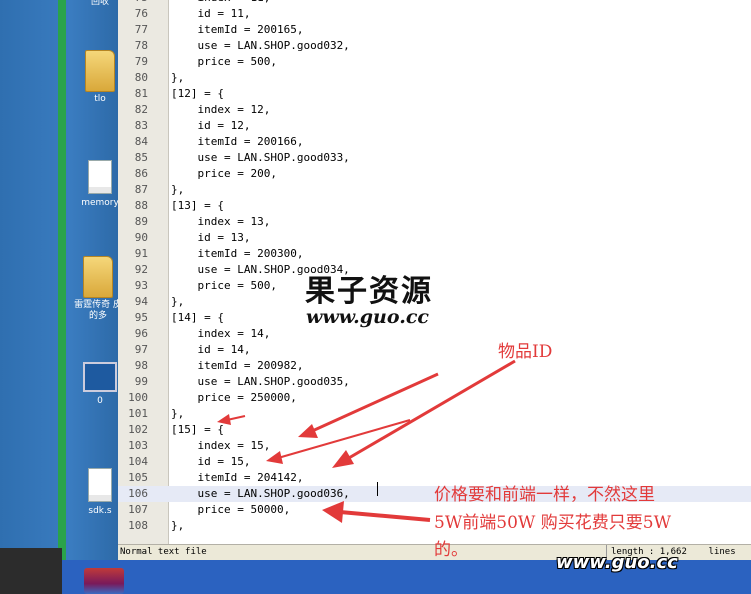  I want to click on annotation-arrows, so click(366, 441).